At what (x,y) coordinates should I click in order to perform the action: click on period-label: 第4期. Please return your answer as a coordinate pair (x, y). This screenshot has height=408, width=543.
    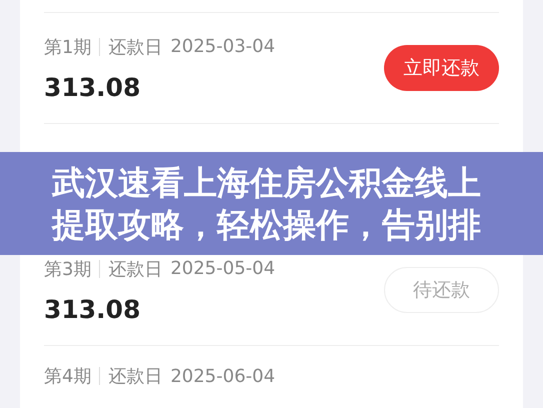
    Looking at the image, I should click on (68, 376).